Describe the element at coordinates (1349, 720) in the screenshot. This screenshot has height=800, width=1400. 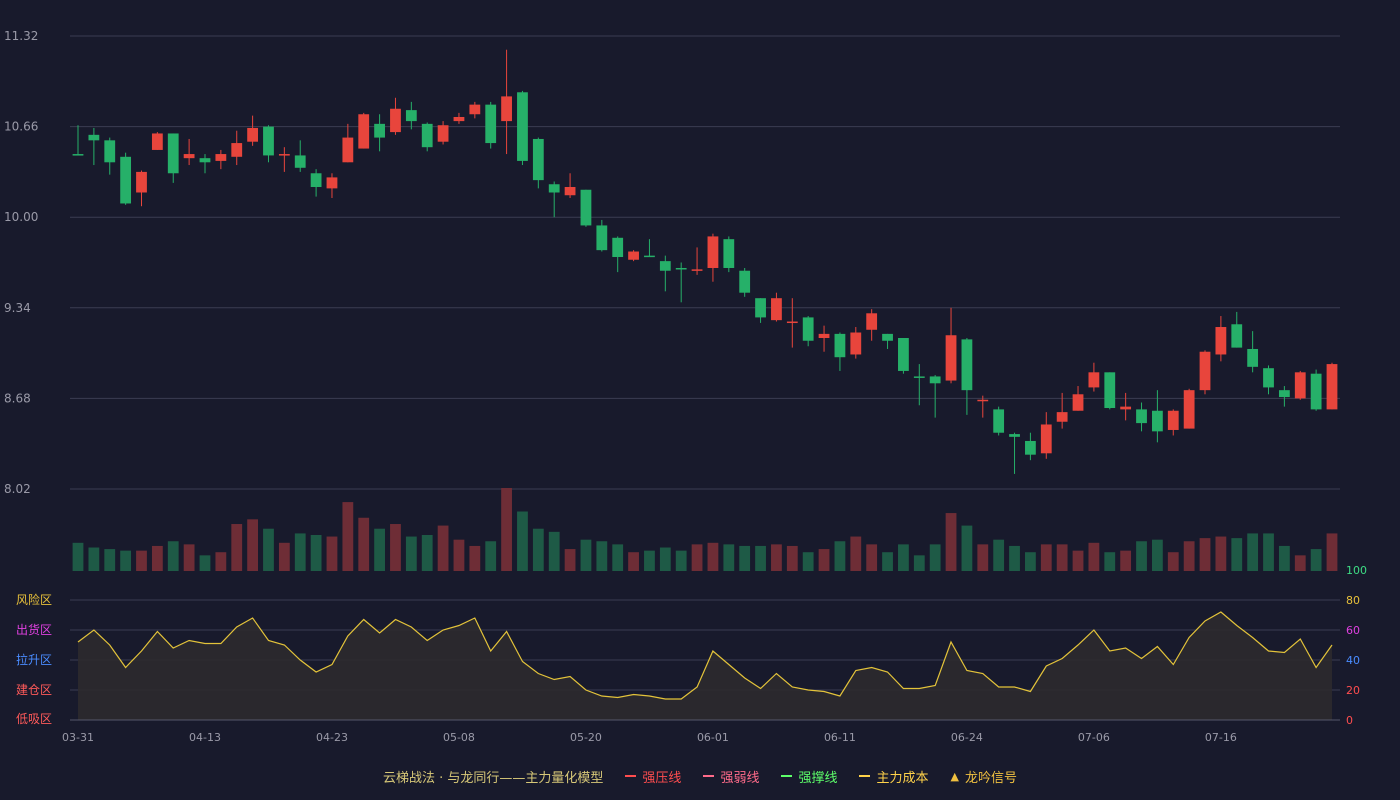
I see `osc-tick-label: 0` at that location.